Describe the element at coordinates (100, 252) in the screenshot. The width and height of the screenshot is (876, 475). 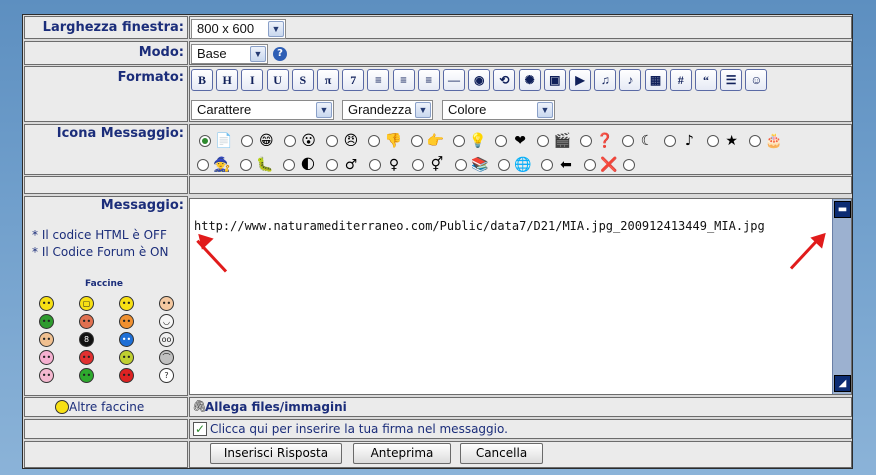
I see `forum-on-hint: * Il Codice Forum è ON` at that location.